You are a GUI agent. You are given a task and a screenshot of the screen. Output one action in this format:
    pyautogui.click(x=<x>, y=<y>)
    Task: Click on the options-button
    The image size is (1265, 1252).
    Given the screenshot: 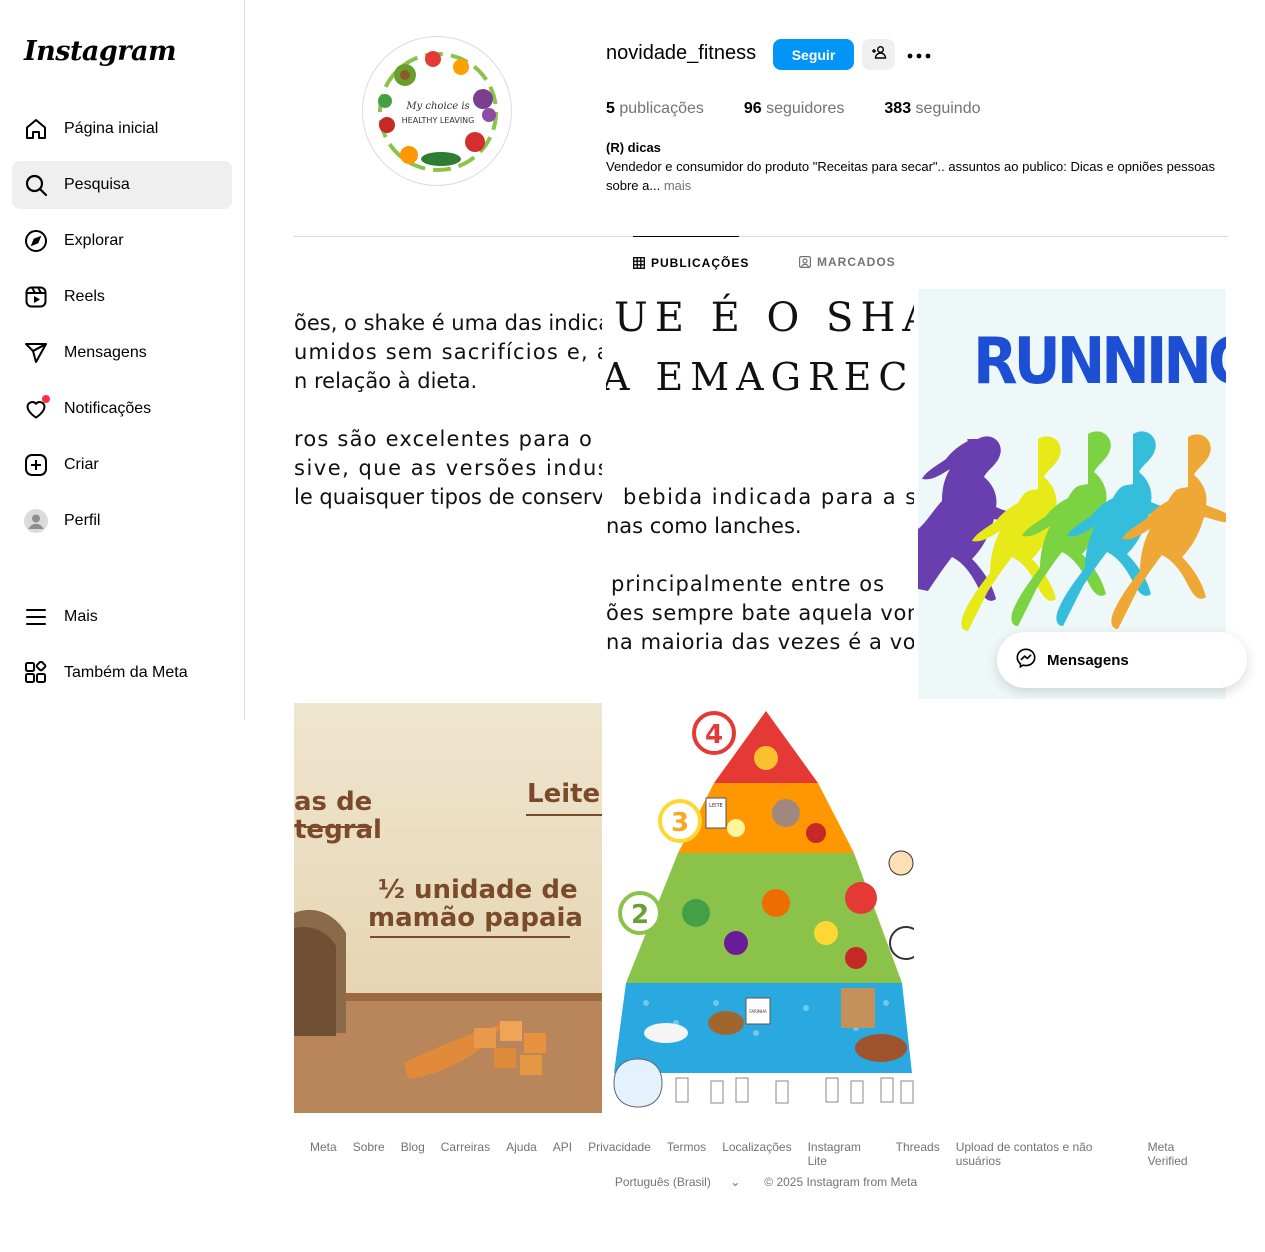 What is the action you would take?
    pyautogui.click(x=919, y=54)
    